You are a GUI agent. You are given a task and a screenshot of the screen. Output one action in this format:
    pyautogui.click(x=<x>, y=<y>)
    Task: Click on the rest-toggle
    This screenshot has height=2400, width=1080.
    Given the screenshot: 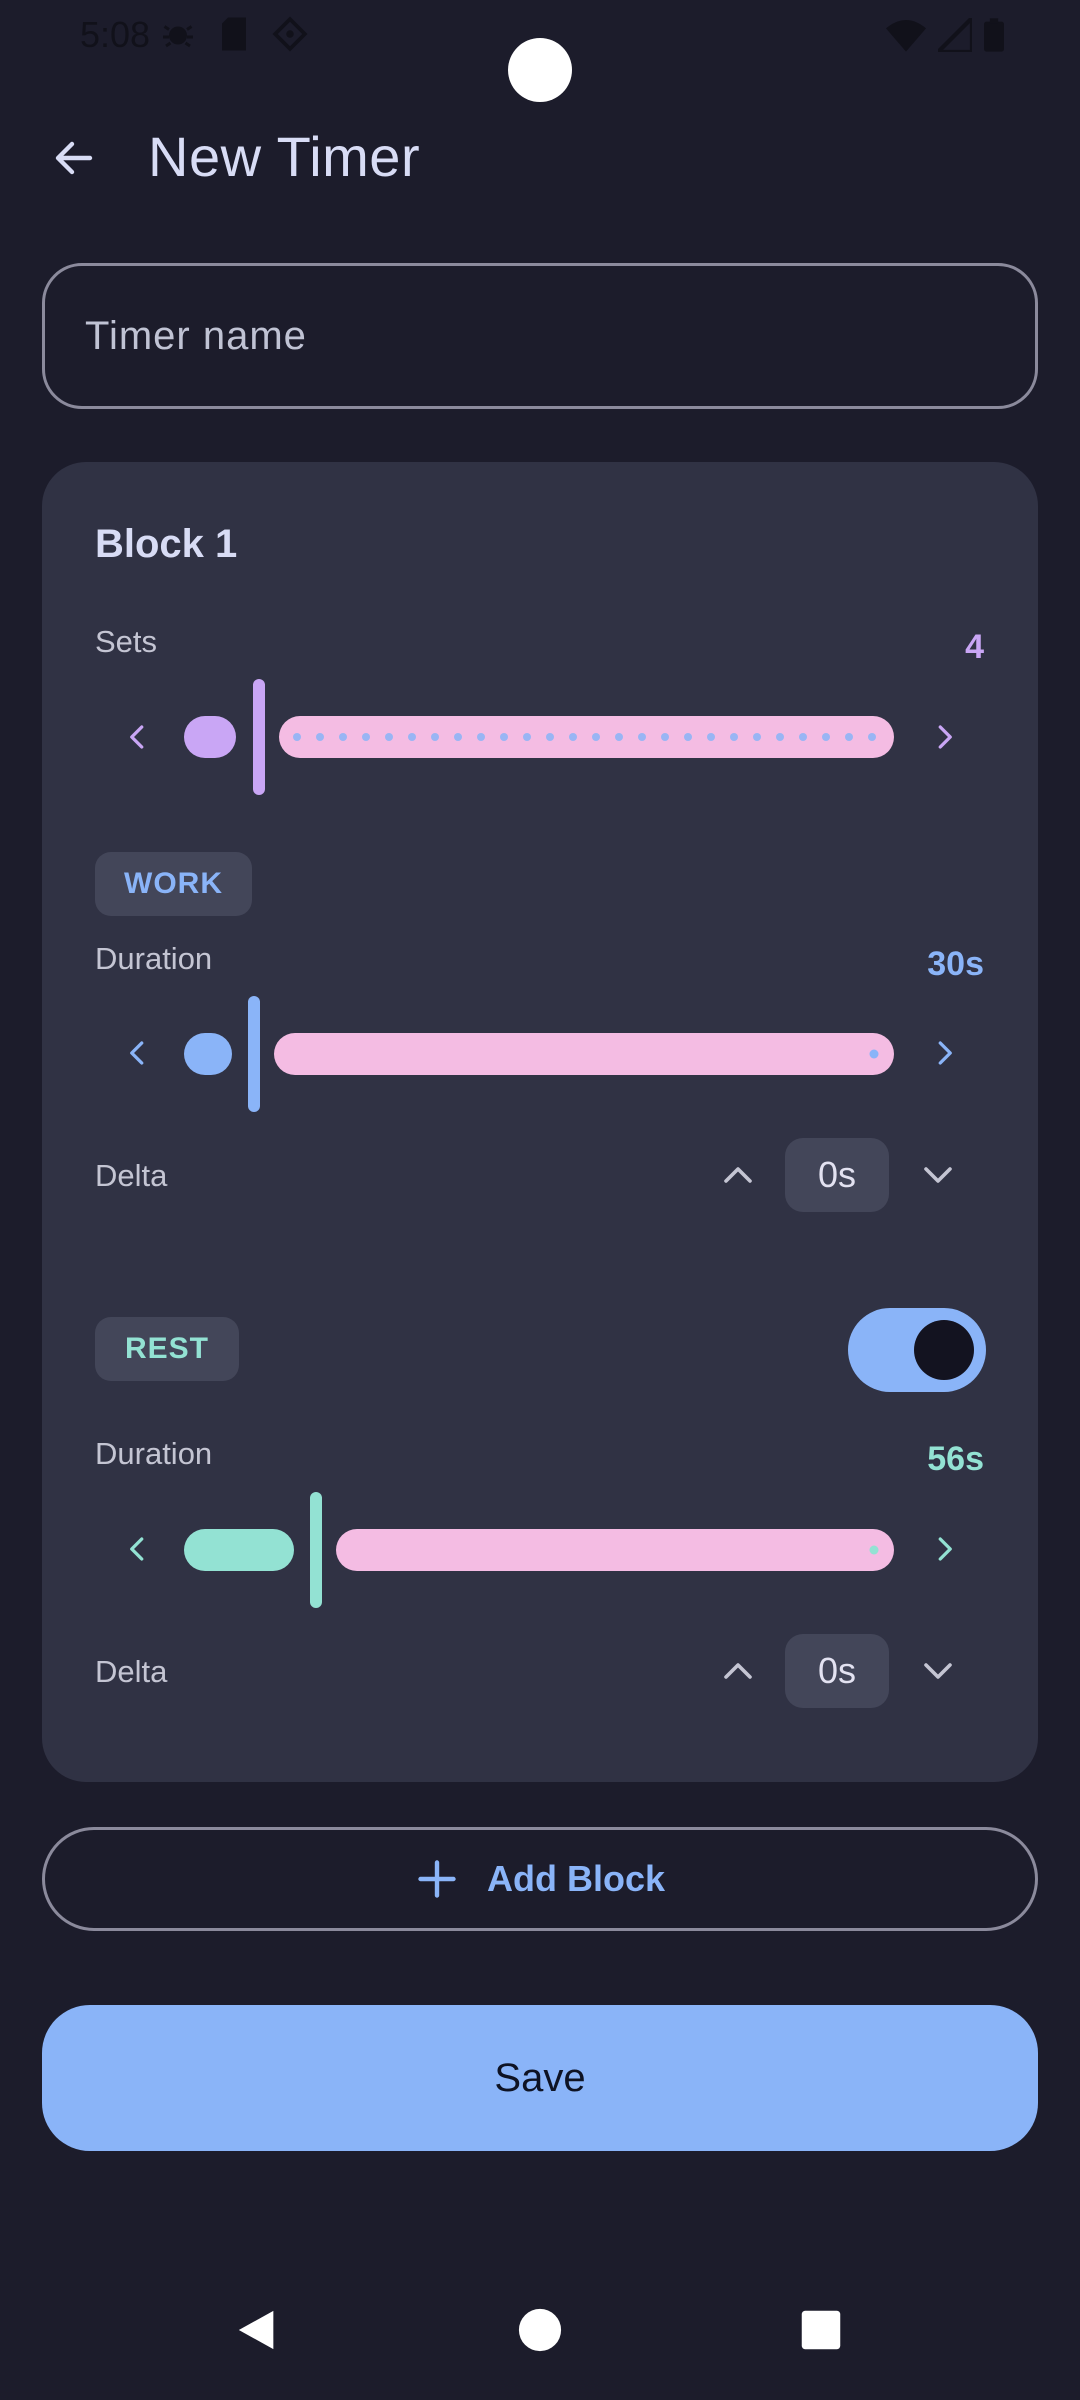 What is the action you would take?
    pyautogui.click(x=917, y=1350)
    